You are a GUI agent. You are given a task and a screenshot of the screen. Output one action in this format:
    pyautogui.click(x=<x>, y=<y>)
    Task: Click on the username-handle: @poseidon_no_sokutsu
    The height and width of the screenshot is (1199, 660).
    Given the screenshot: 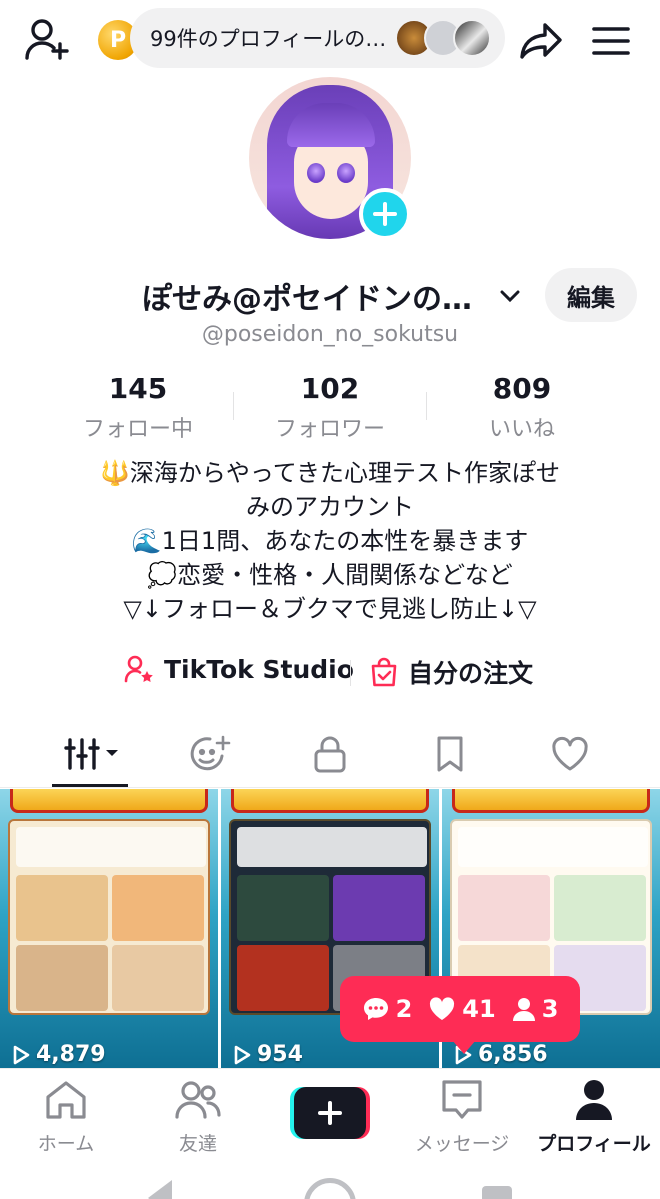 What is the action you would take?
    pyautogui.click(x=330, y=334)
    